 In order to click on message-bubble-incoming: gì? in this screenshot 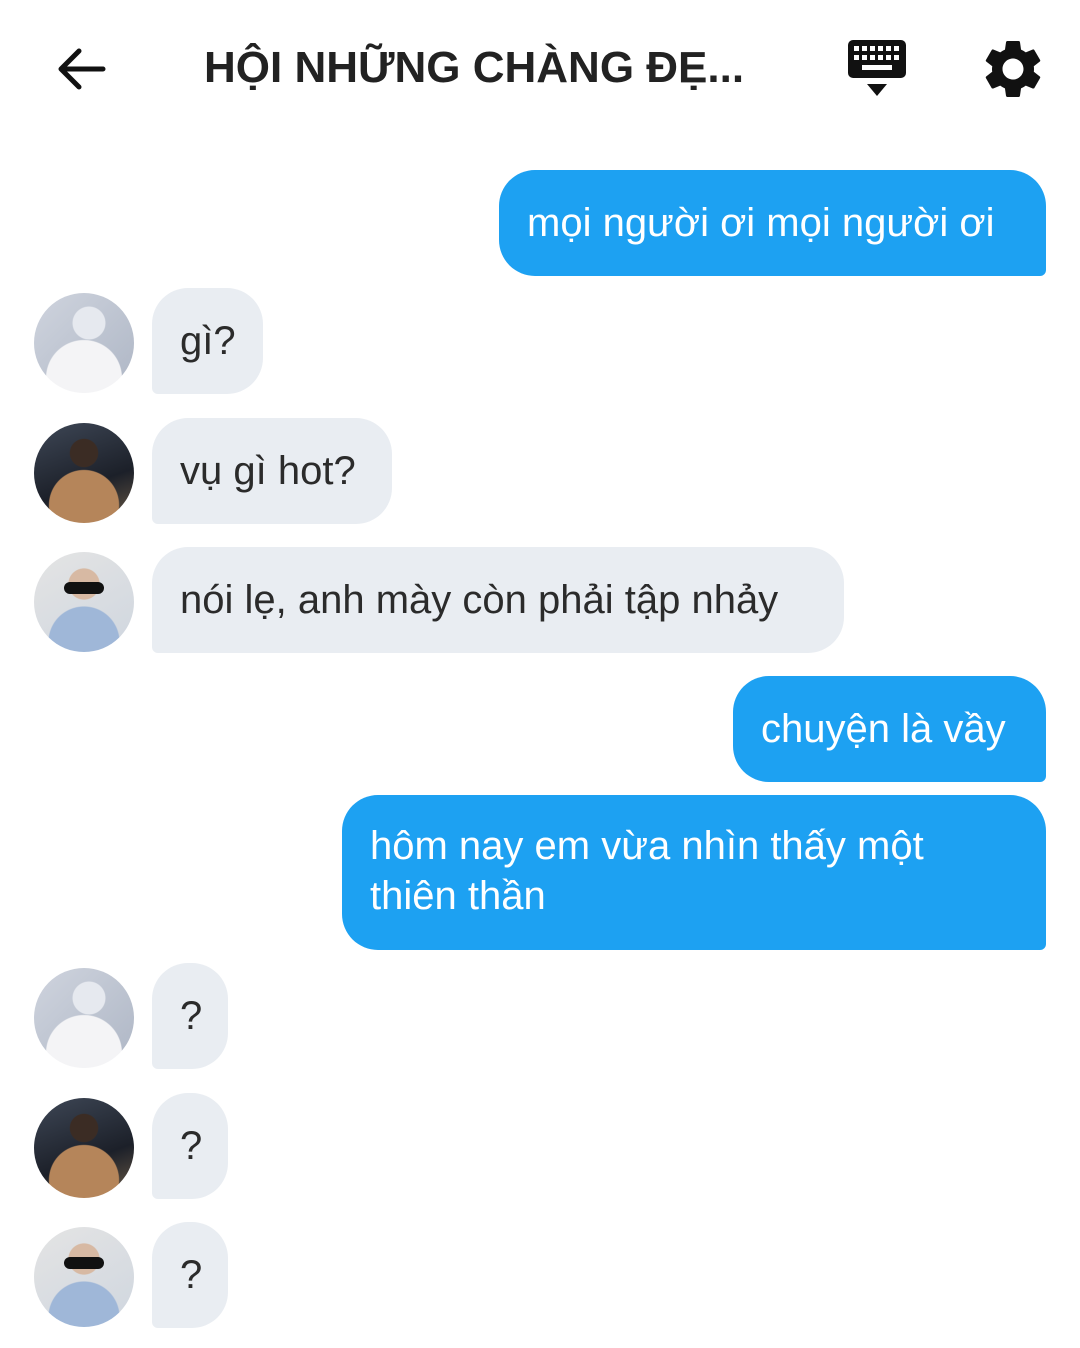, I will do `click(207, 341)`.